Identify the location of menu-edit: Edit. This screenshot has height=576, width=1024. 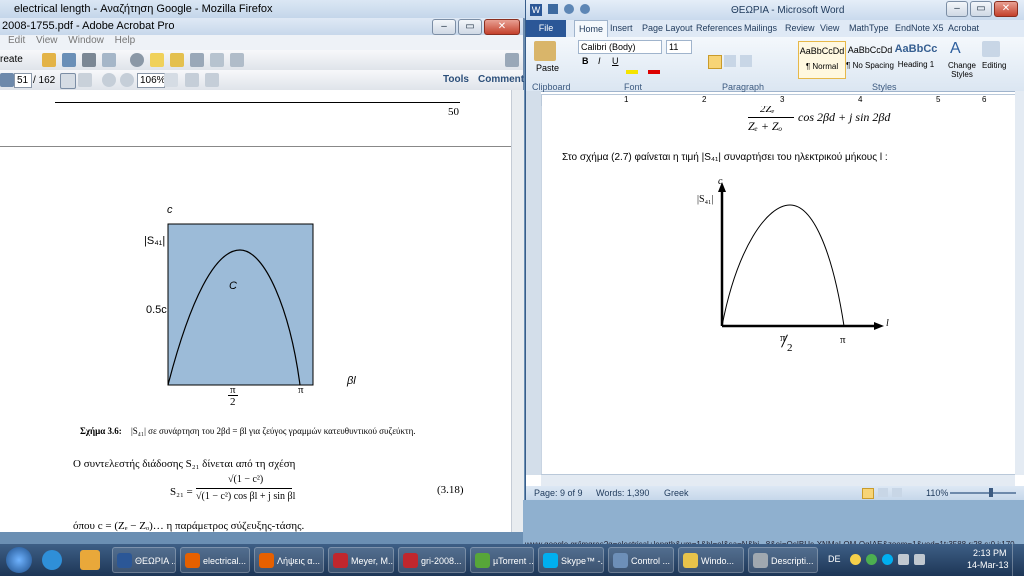
(16, 40).